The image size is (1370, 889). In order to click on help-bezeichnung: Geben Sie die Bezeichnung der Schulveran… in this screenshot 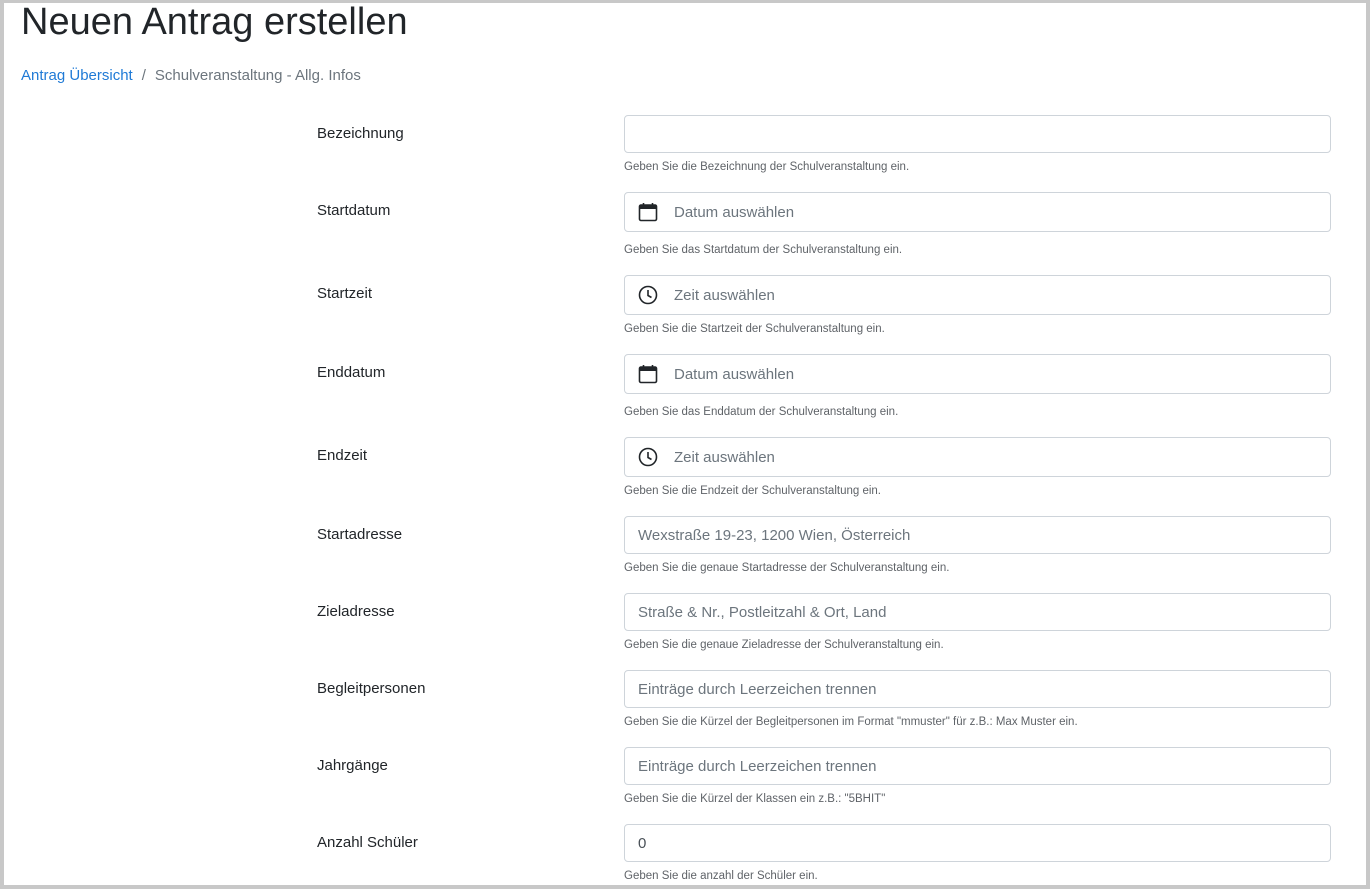, I will do `click(767, 167)`.